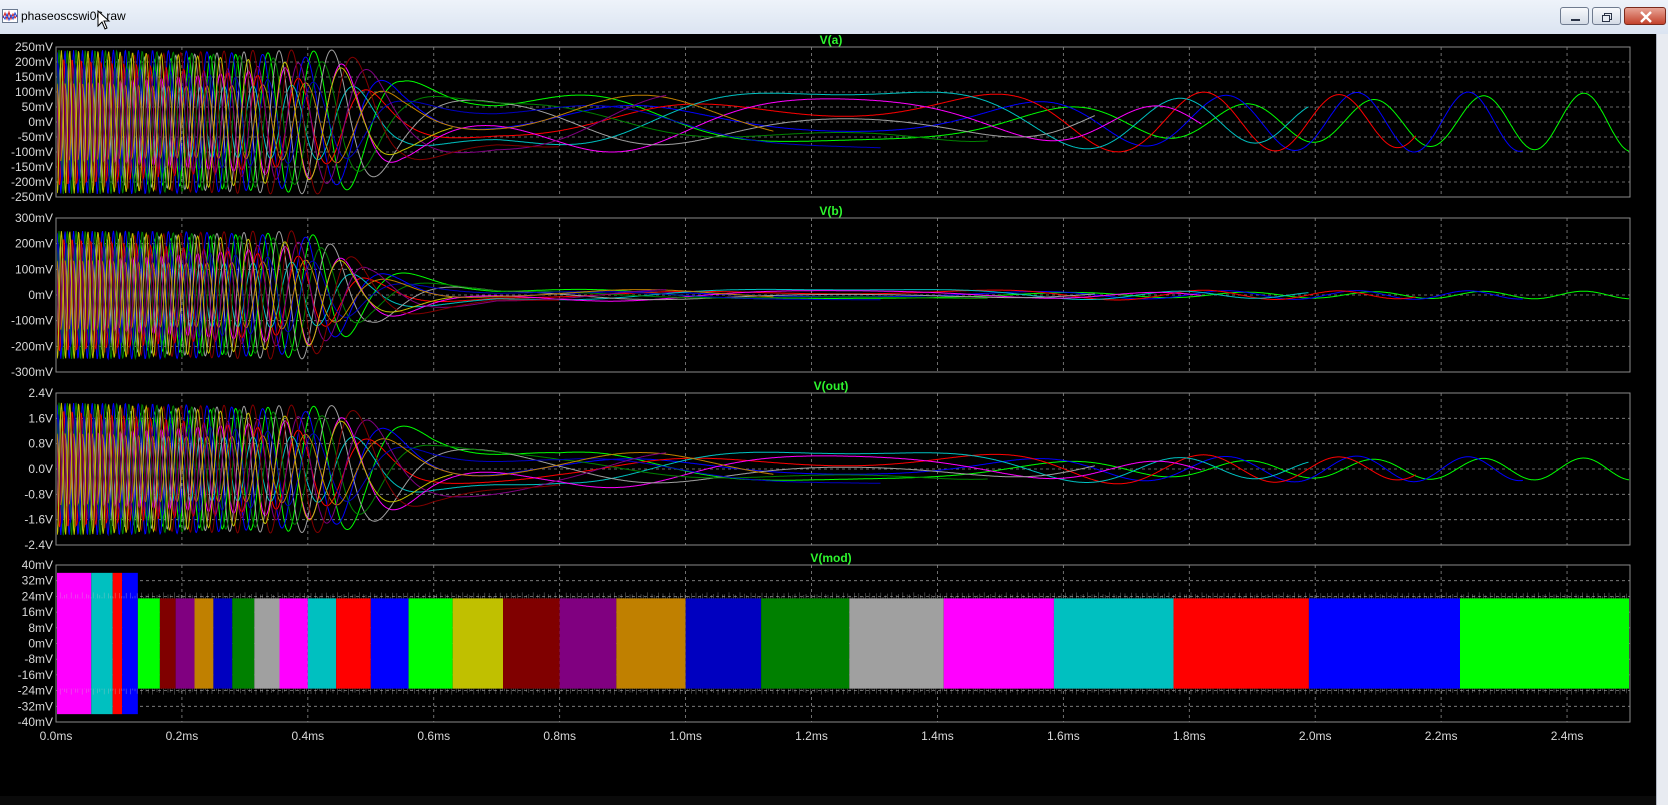 Image resolution: width=1668 pixels, height=805 pixels. What do you see at coordinates (830, 558) in the screenshot?
I see `panel-title: V(mod)` at bounding box center [830, 558].